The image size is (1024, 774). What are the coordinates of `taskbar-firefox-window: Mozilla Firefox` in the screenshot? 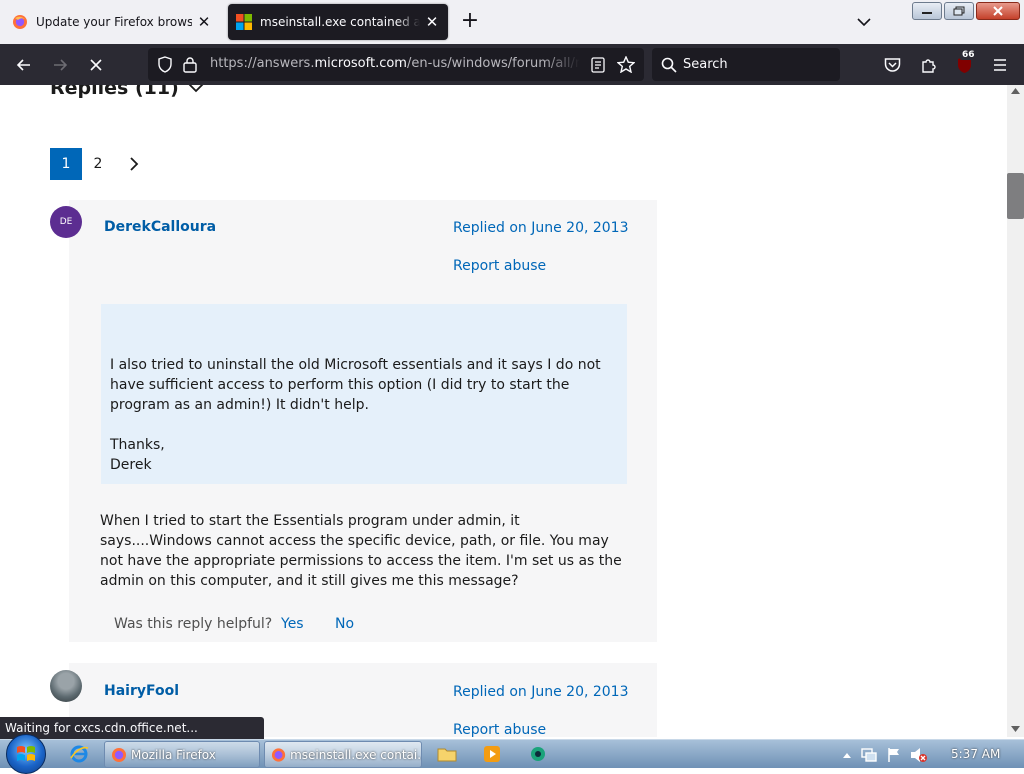 It's located at (182, 754).